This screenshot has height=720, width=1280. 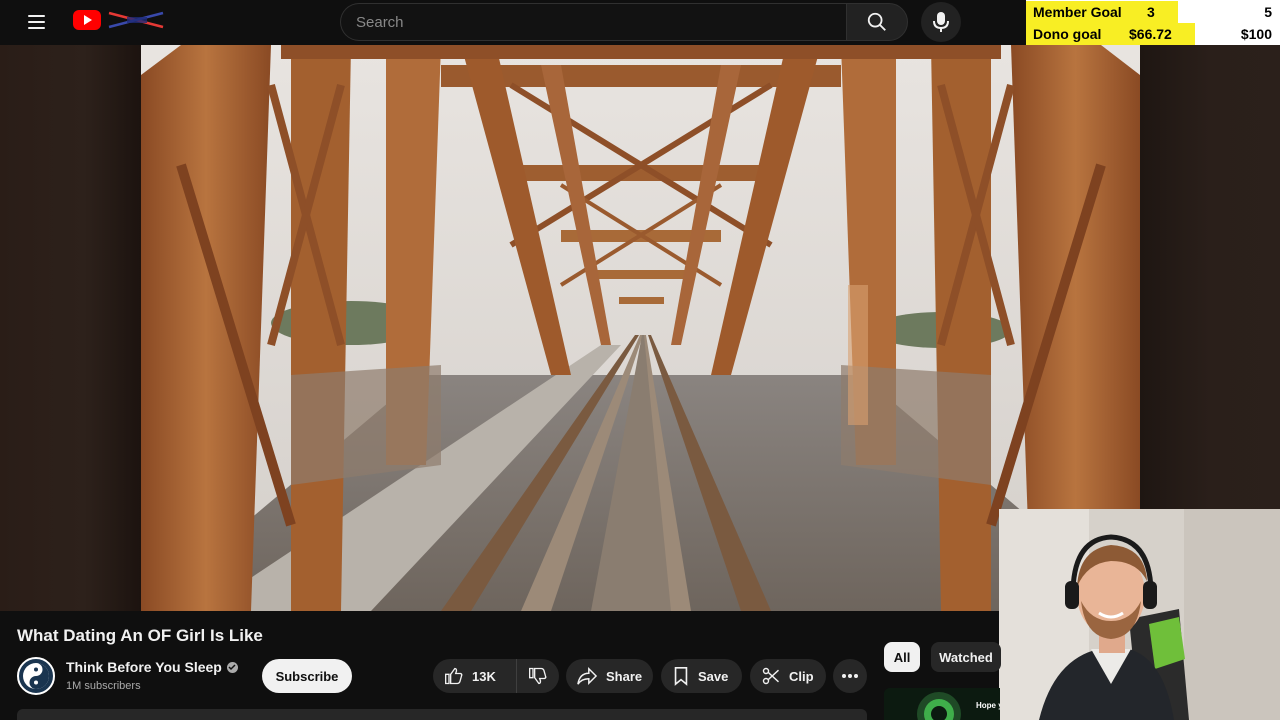 What do you see at coordinates (144, 667) in the screenshot?
I see `channel-name: Think Before You Sleep` at bounding box center [144, 667].